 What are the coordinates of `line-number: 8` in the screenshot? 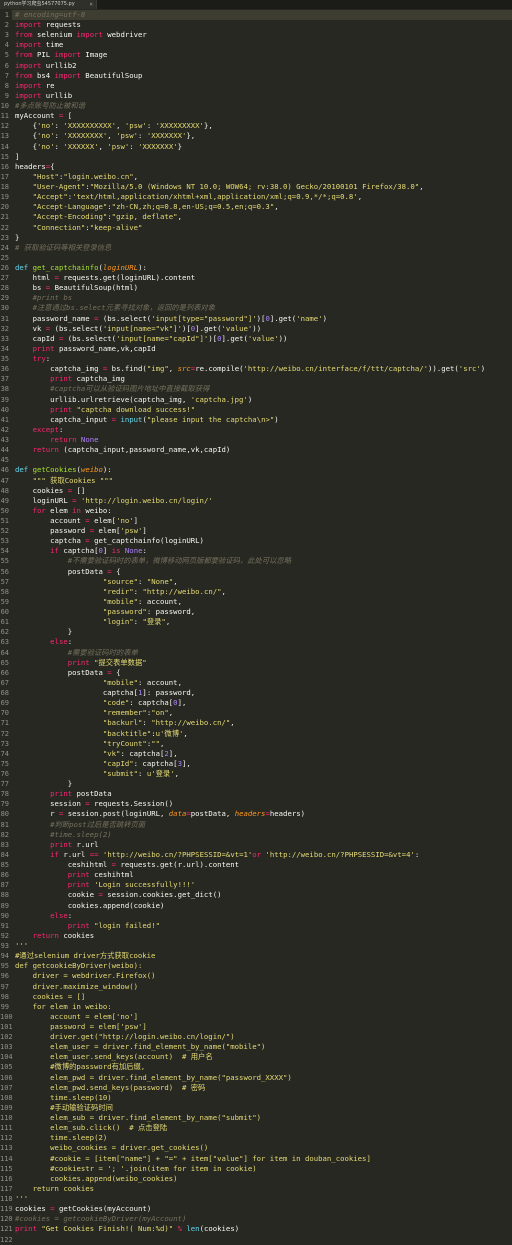 It's located at (6, 85).